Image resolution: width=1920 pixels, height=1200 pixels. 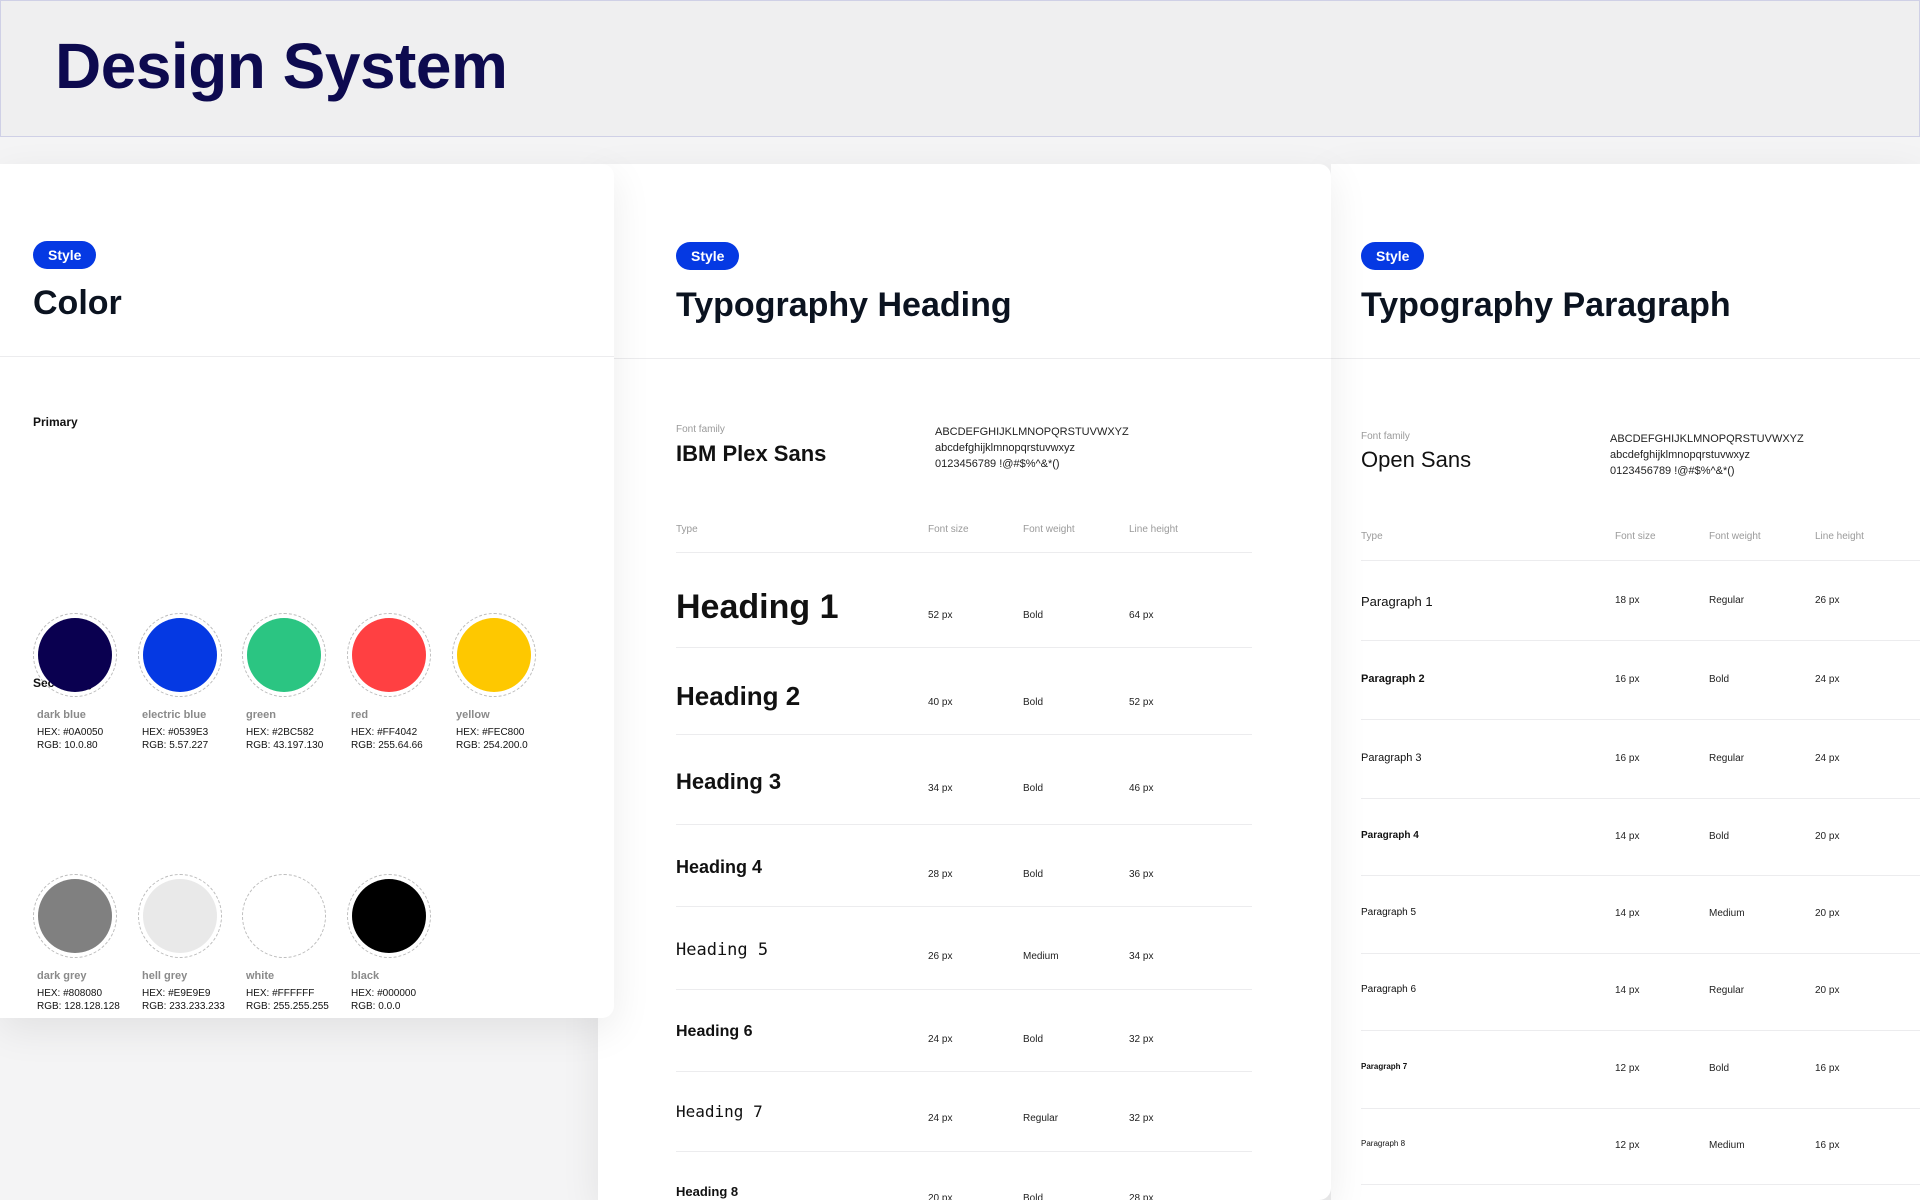 I want to click on swatch-name: electric blue, so click(x=174, y=715).